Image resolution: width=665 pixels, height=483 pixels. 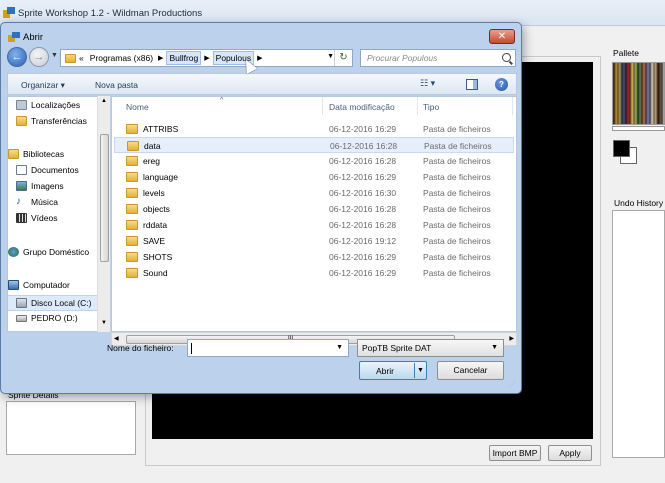 What do you see at coordinates (638, 93) in the screenshot?
I see `pallete-grid` at bounding box center [638, 93].